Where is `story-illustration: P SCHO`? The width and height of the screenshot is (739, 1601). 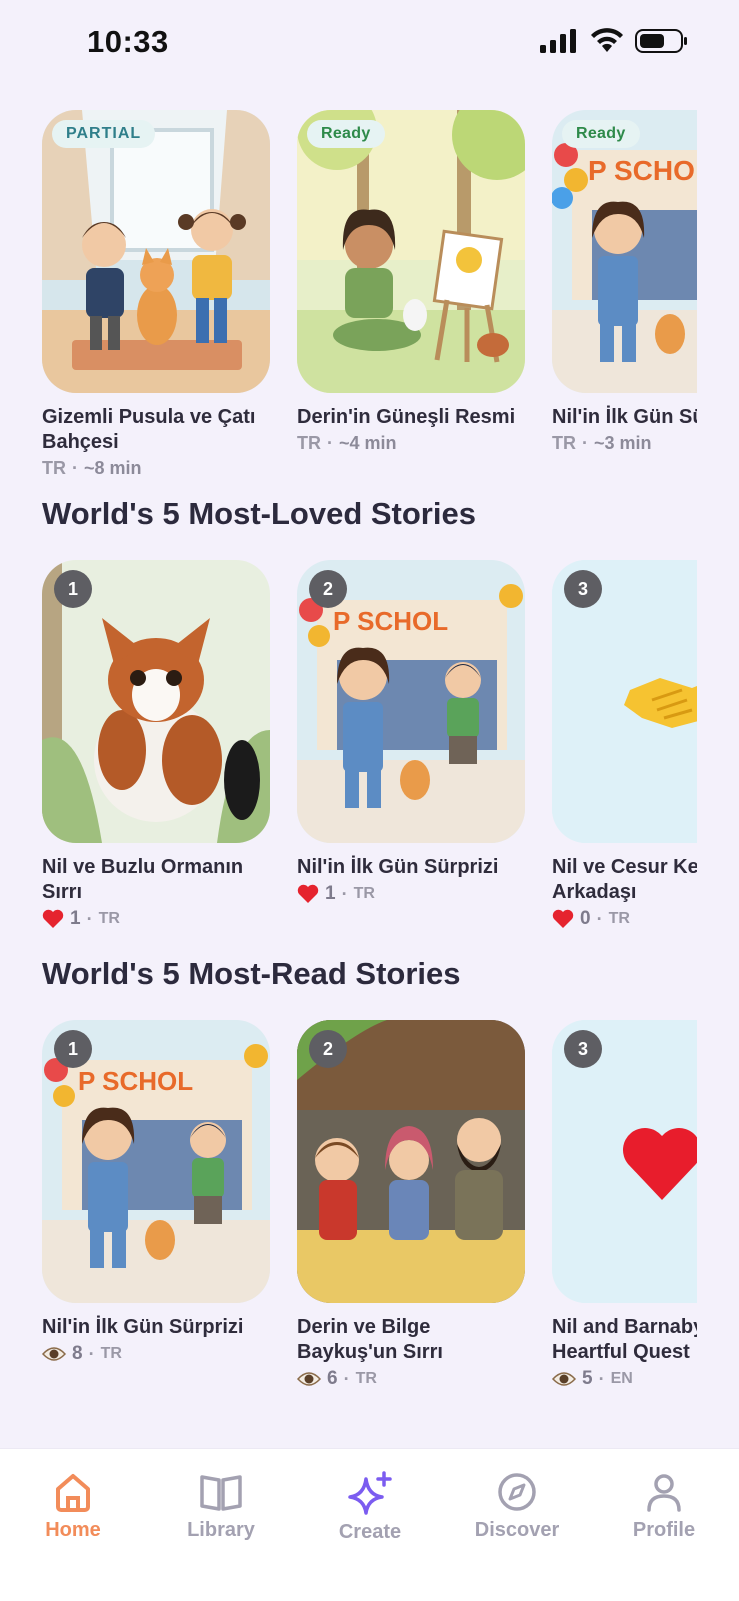 story-illustration: P SCHO is located at coordinates (624, 251).